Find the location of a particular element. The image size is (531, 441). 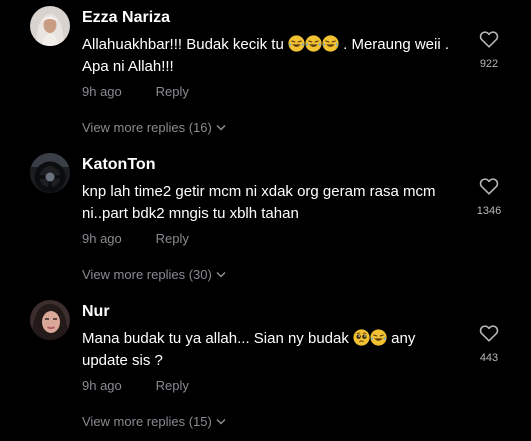

comment-username: Ezza Nariza is located at coordinates (126, 18).